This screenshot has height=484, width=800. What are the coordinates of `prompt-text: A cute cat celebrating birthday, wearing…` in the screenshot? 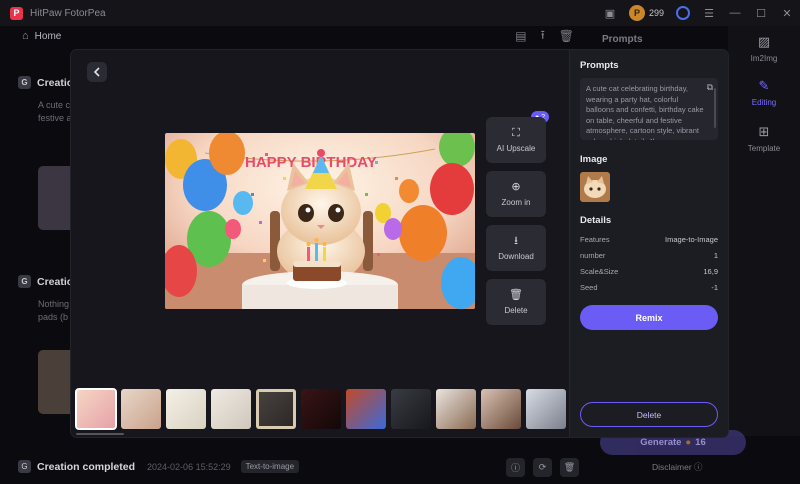 It's located at (645, 112).